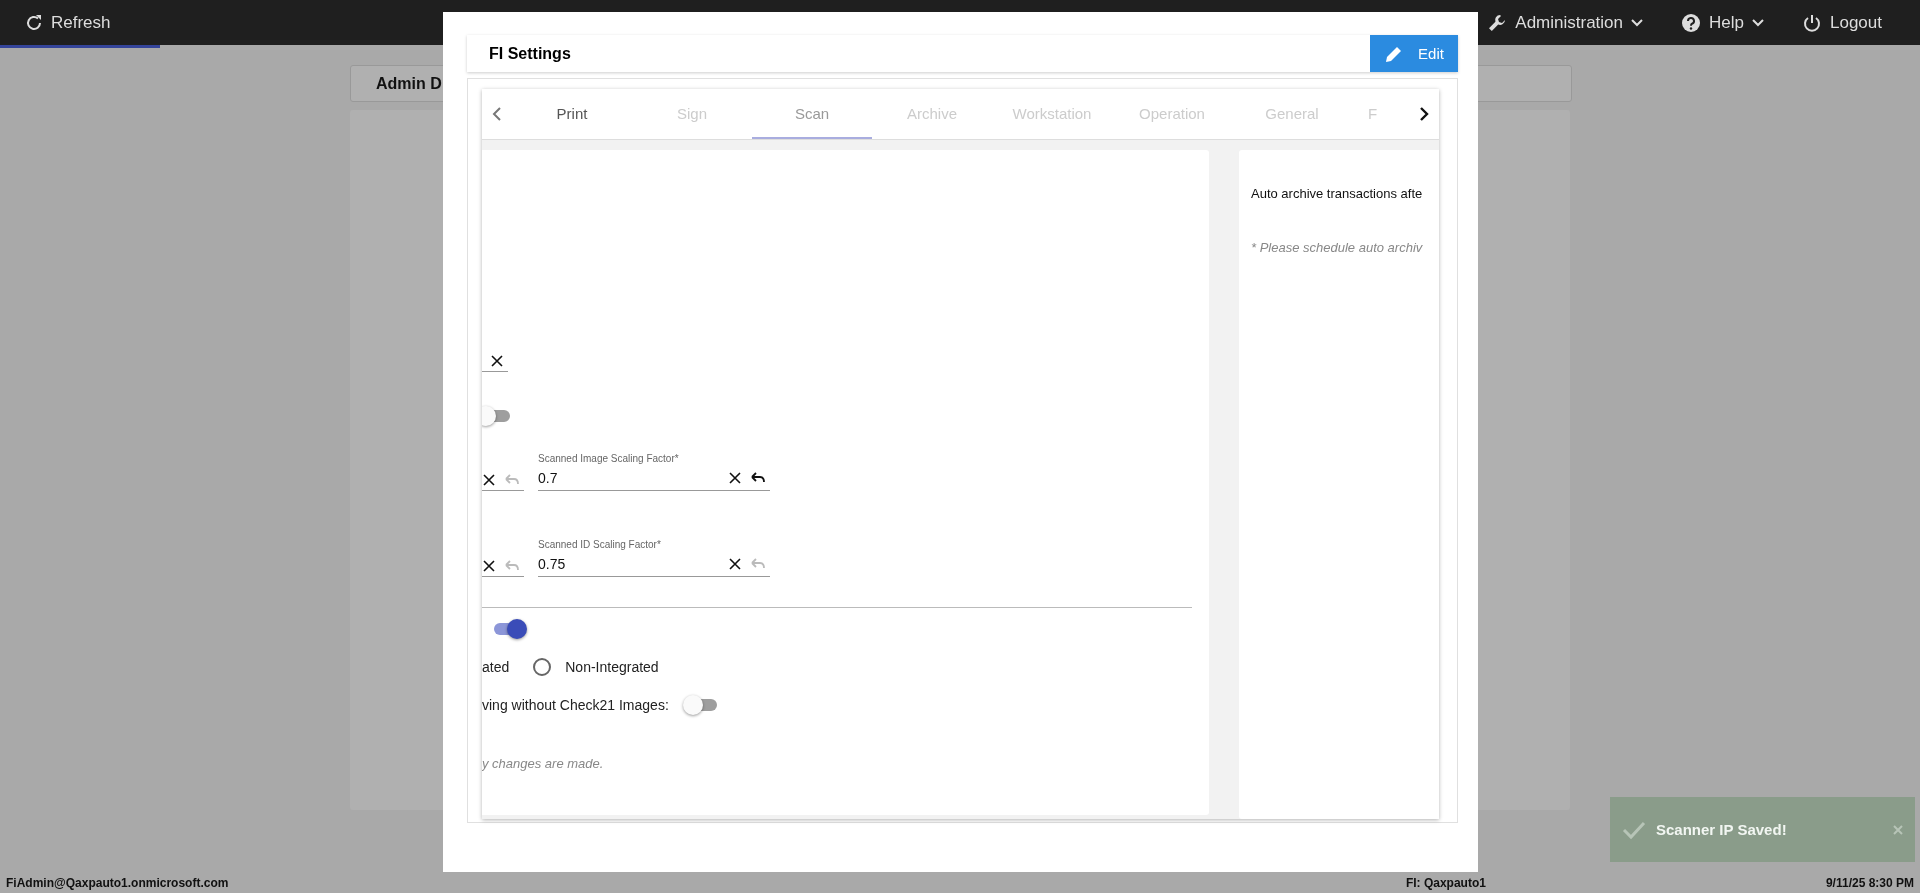 The width and height of the screenshot is (1920, 893). I want to click on tab: Print, so click(572, 114).